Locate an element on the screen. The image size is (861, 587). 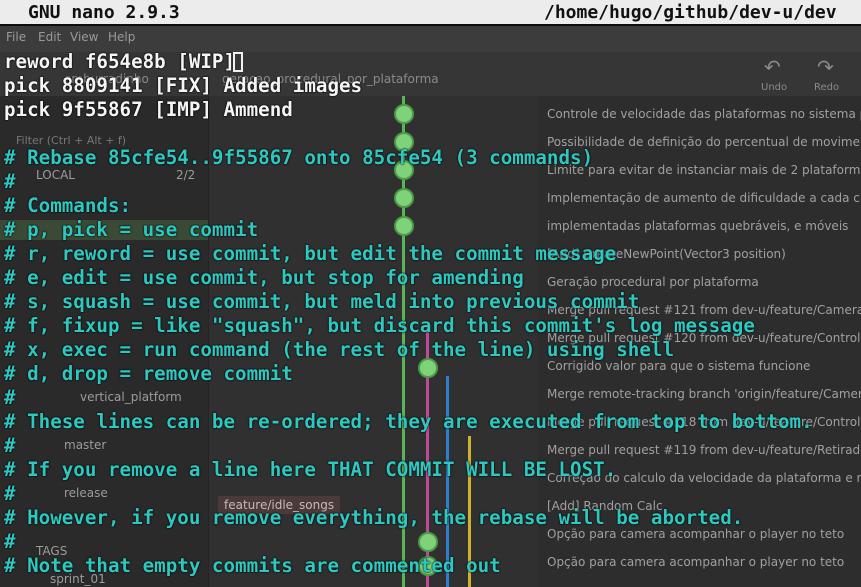
nano-version-title: GNU nano 2.9.3 is located at coordinates (104, 12).